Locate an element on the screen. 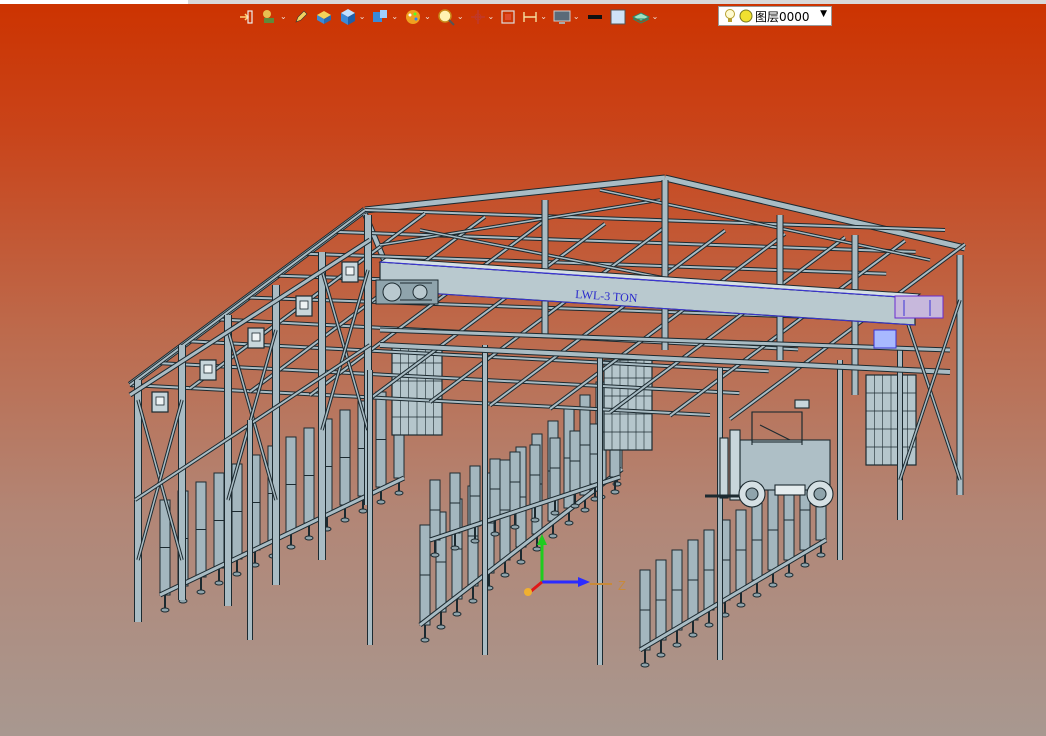 The width and height of the screenshot is (1046, 736). display-style-button: ⌄ is located at coordinates (352, 17).